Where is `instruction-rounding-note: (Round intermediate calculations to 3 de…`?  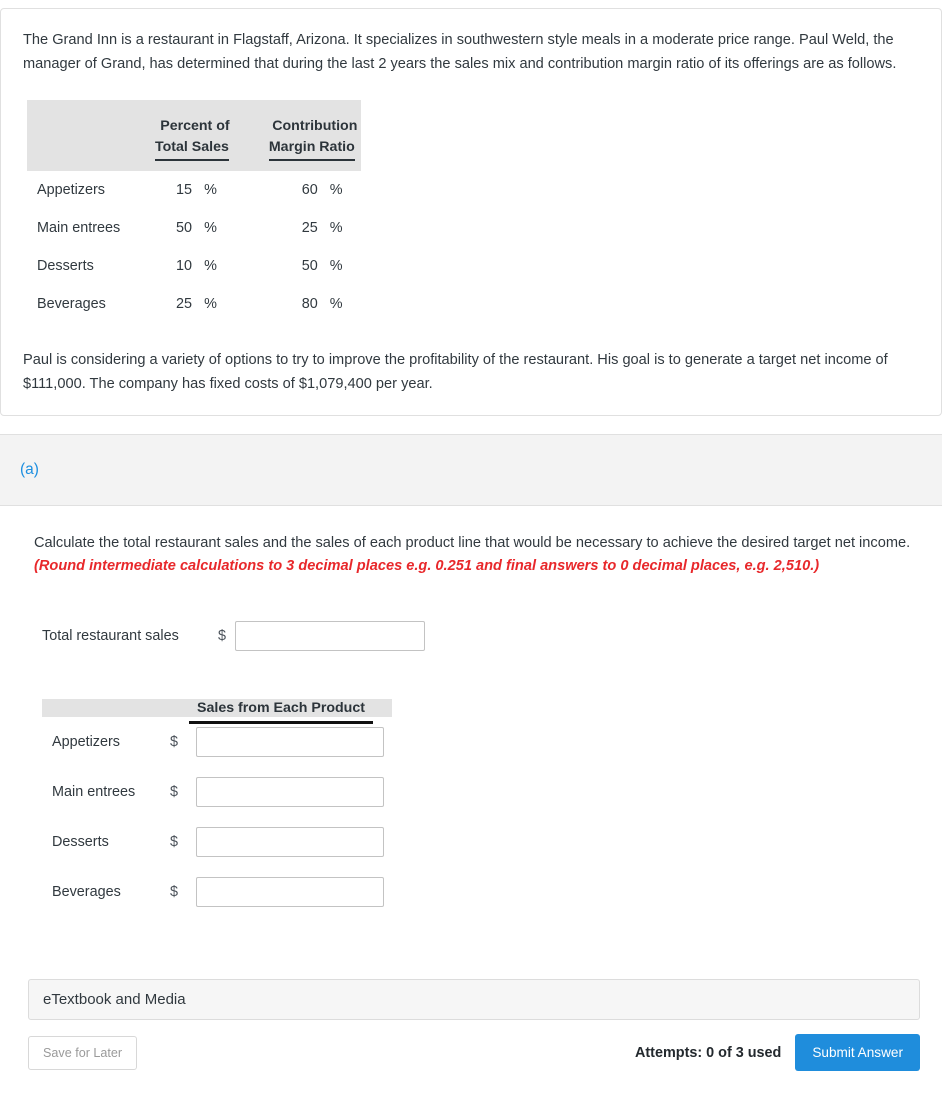
instruction-rounding-note: (Round intermediate calculations to 3 de… is located at coordinates (427, 566).